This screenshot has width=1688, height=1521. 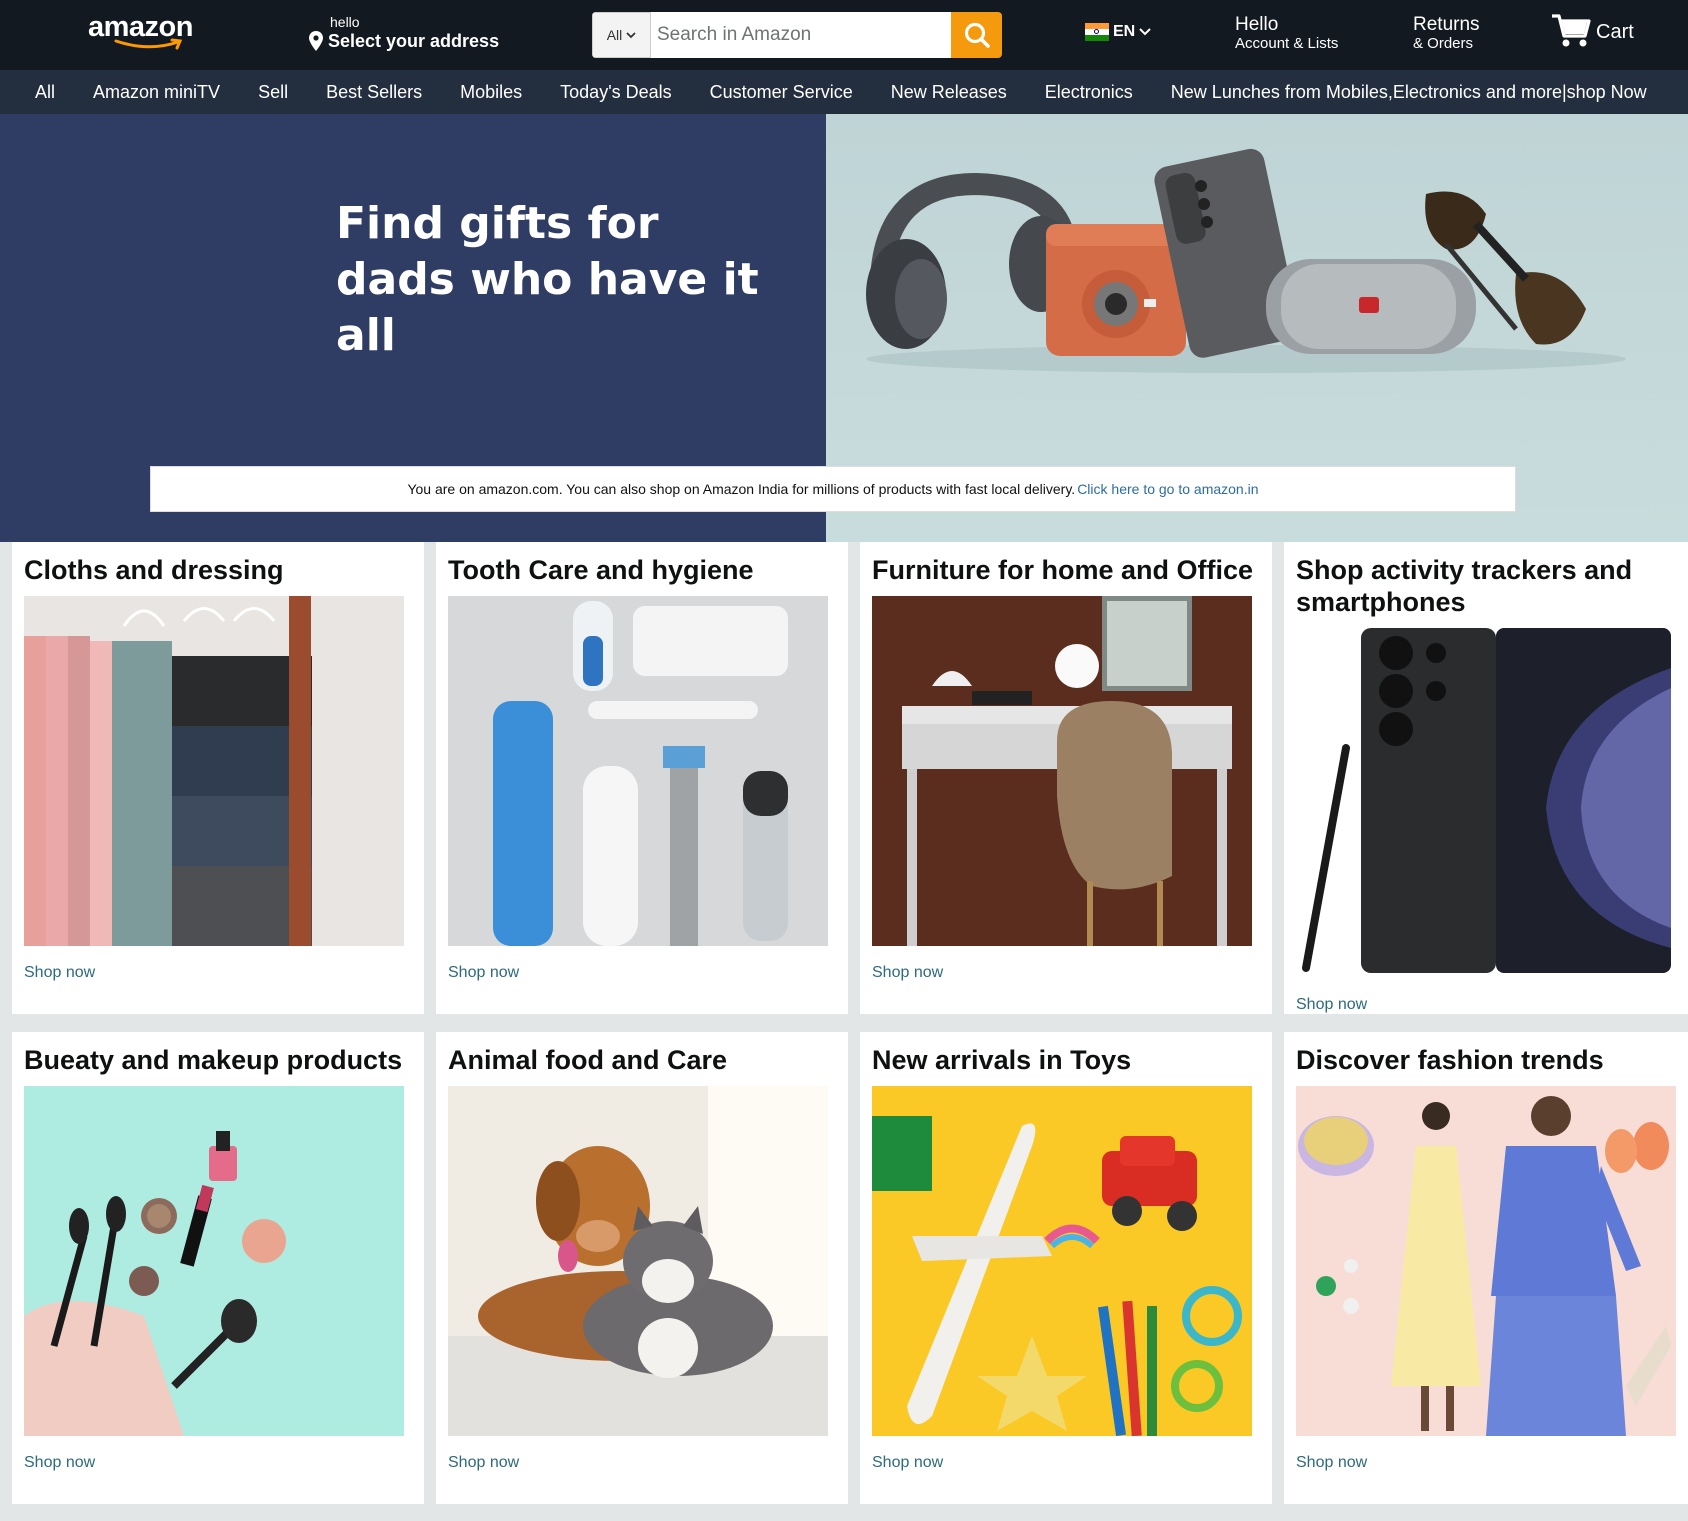 I want to click on card-image-furniture, so click(x=1062, y=771).